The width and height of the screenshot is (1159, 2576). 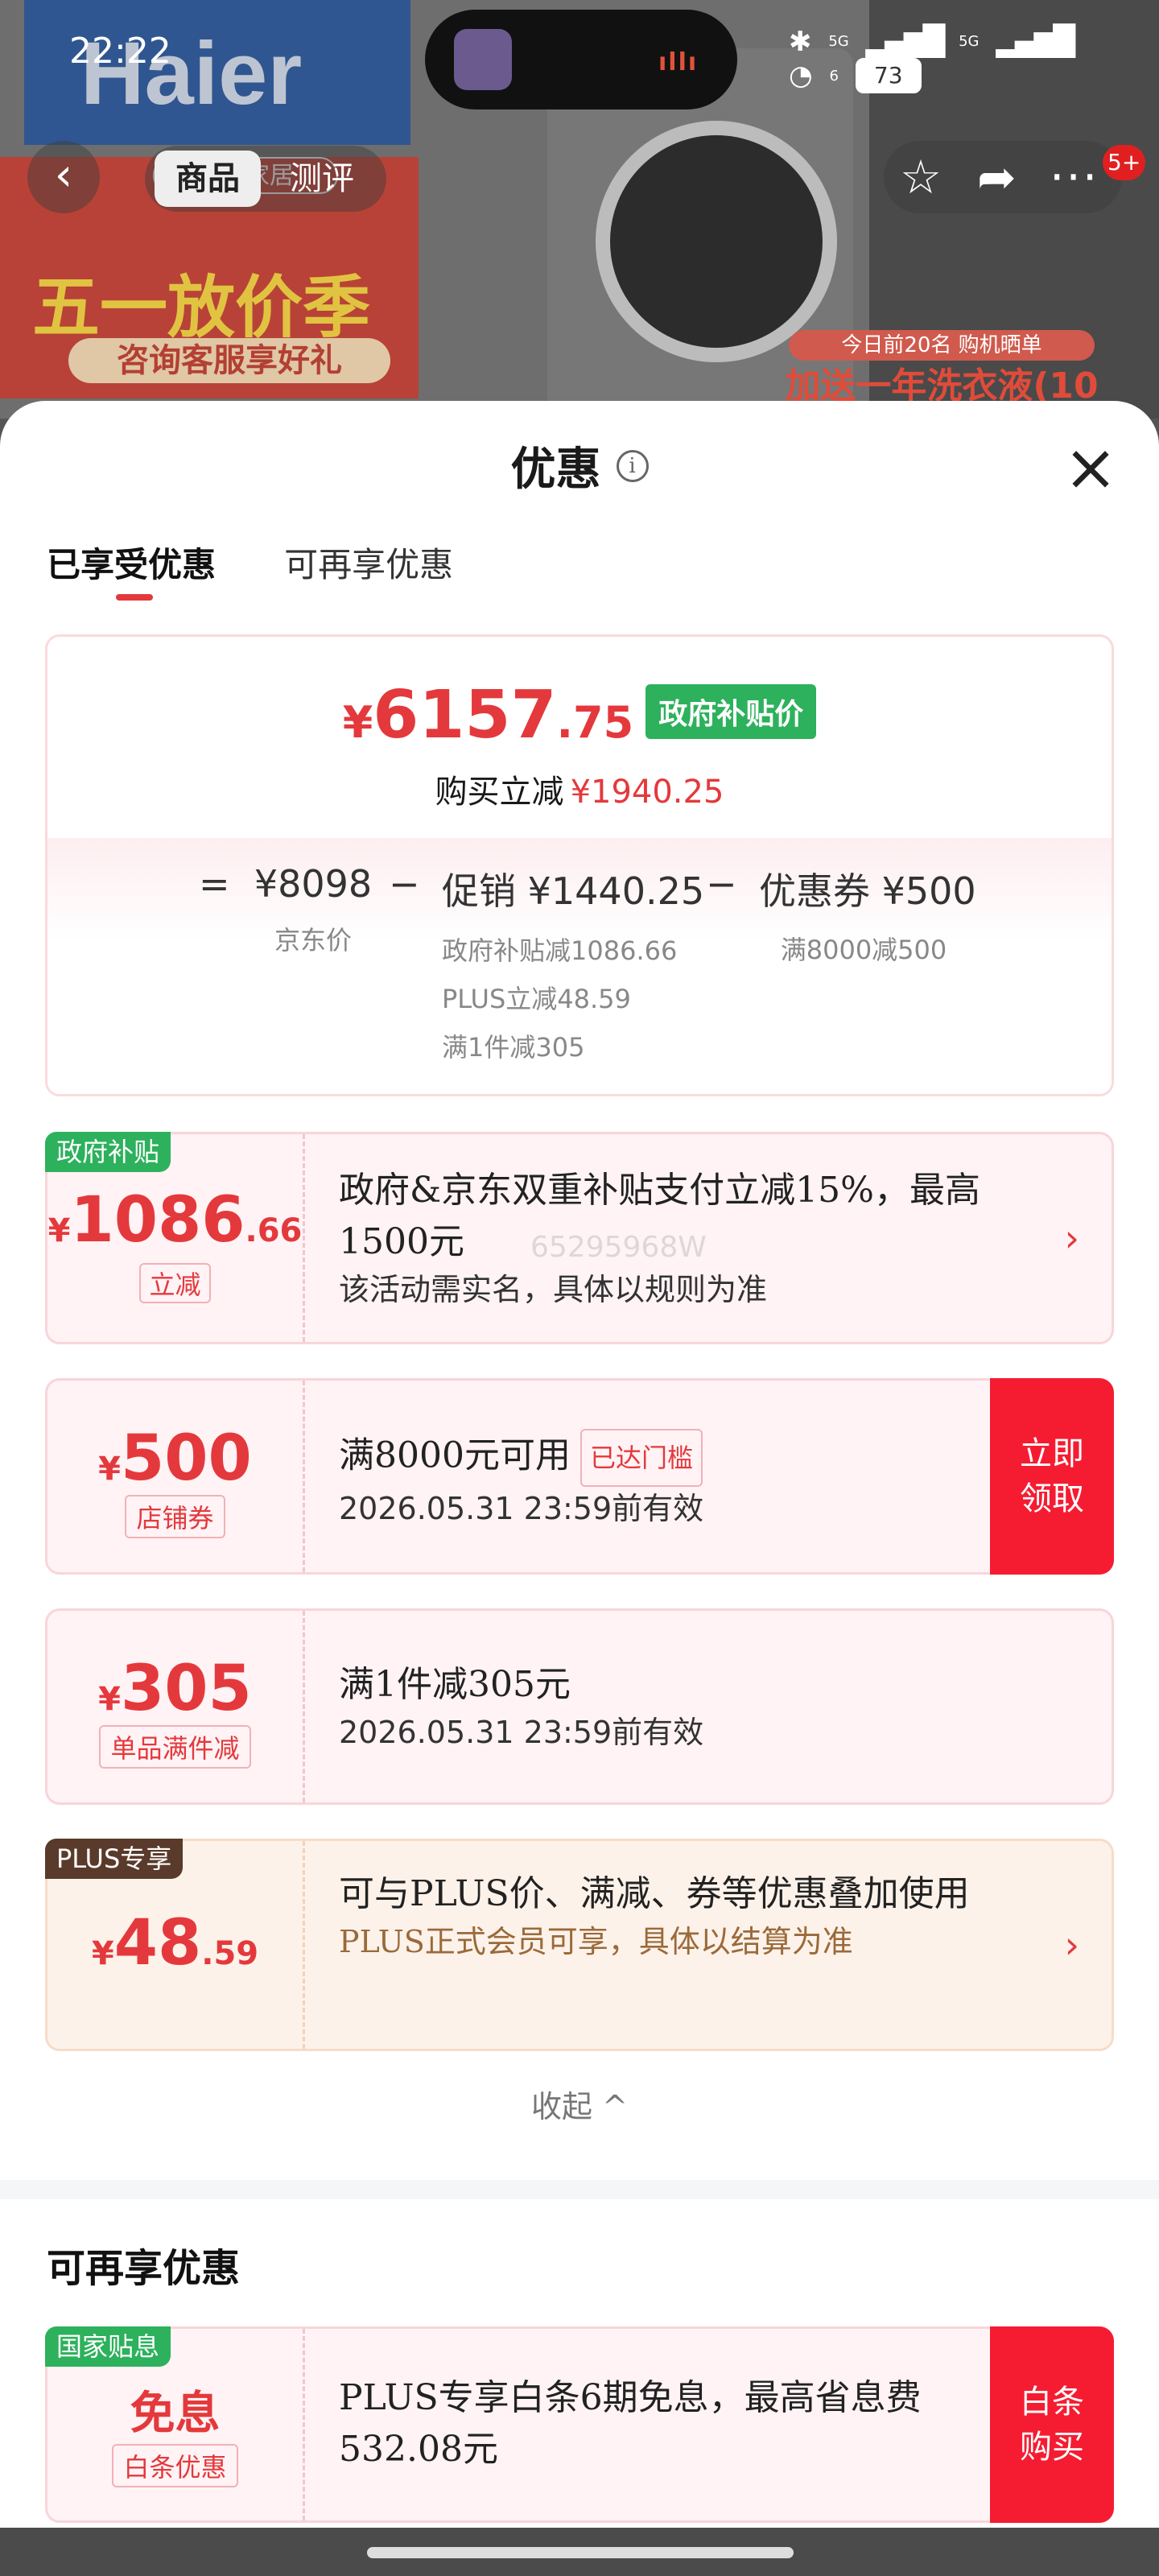 What do you see at coordinates (647, 792) in the screenshot?
I see `reduce-amount: ¥1940.25` at bounding box center [647, 792].